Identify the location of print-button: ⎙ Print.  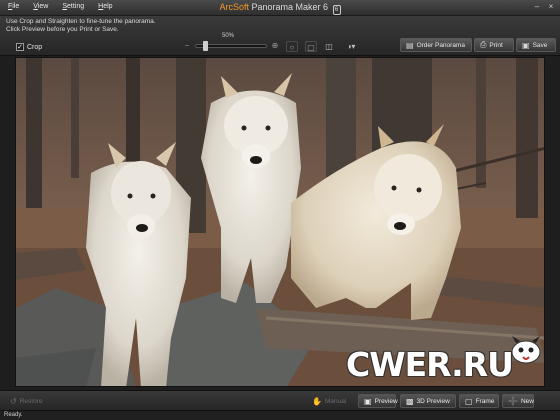
(494, 45).